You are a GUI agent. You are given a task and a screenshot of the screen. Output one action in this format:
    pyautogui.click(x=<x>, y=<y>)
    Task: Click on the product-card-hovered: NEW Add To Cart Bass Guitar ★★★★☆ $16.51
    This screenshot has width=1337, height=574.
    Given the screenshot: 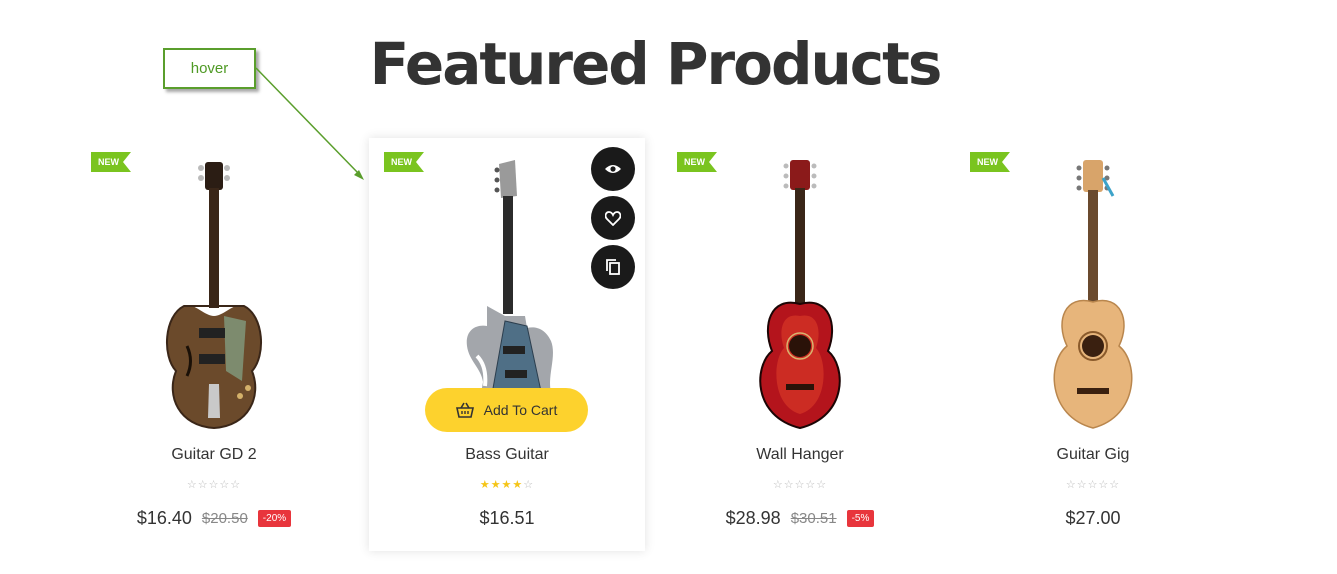 What is the action you would take?
    pyautogui.click(x=507, y=344)
    